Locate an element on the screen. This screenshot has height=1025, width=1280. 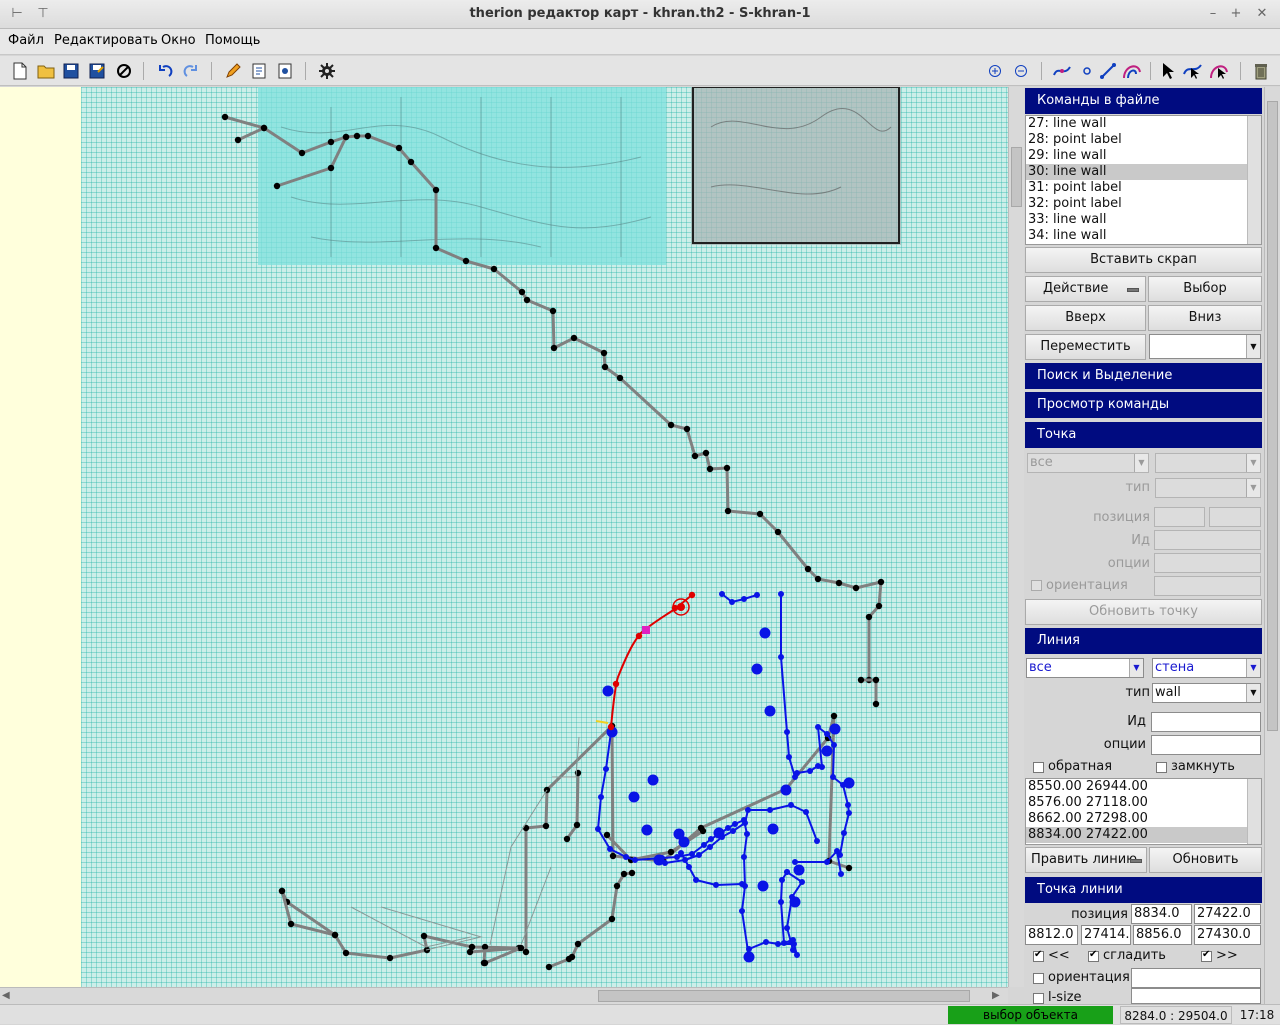
close-icon is located at coordinates (124, 71).